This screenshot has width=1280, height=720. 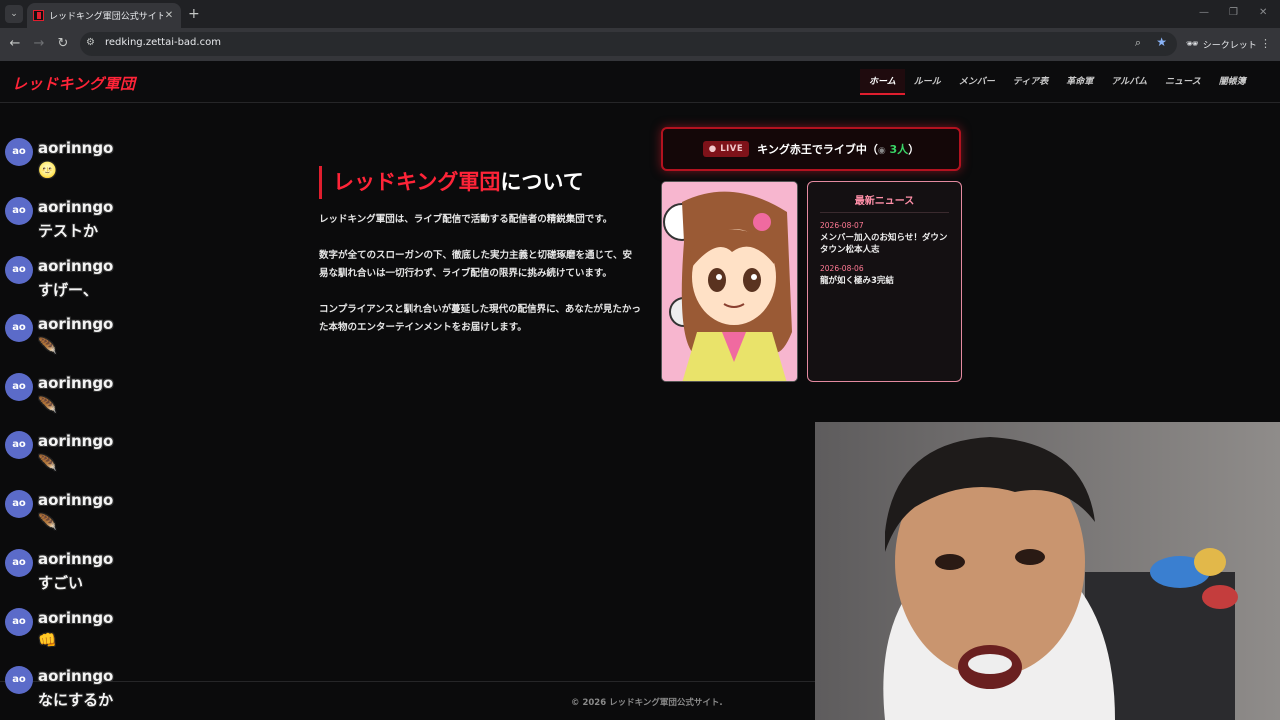 I want to click on close-window-icon: ✕, so click(x=1263, y=12).